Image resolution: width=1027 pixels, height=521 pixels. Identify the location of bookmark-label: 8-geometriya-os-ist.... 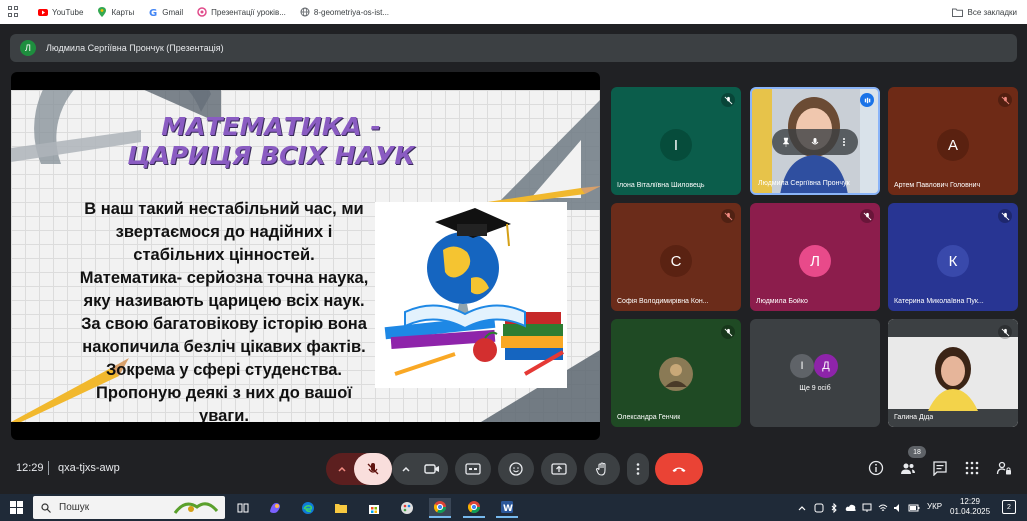
(351, 12).